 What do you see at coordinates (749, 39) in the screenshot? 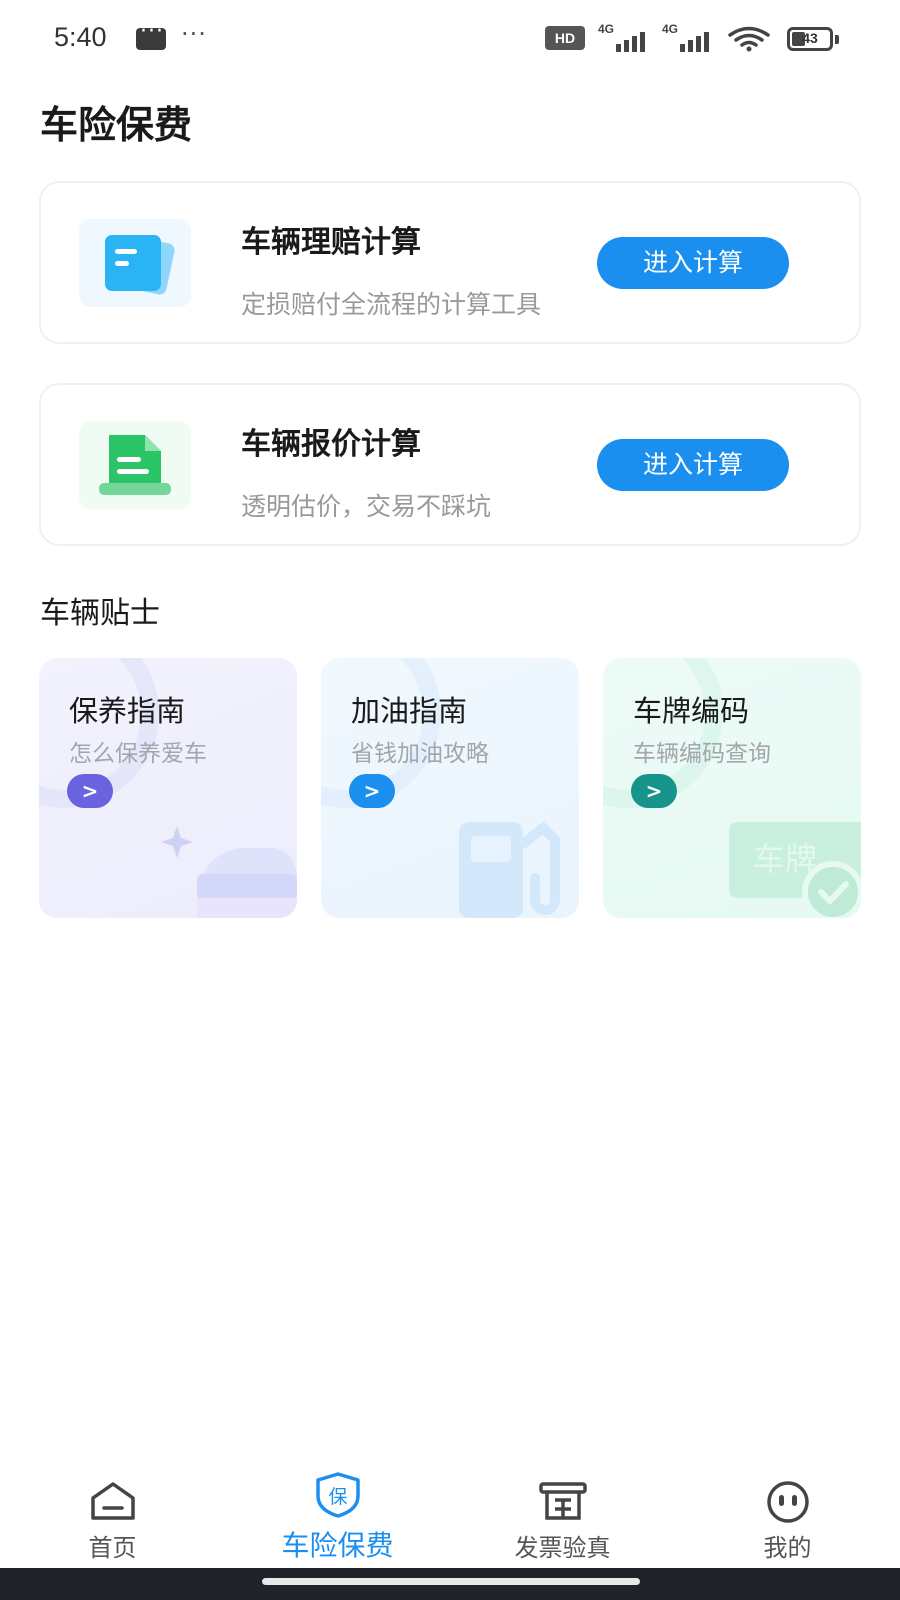
I see `wifi-icon` at bounding box center [749, 39].